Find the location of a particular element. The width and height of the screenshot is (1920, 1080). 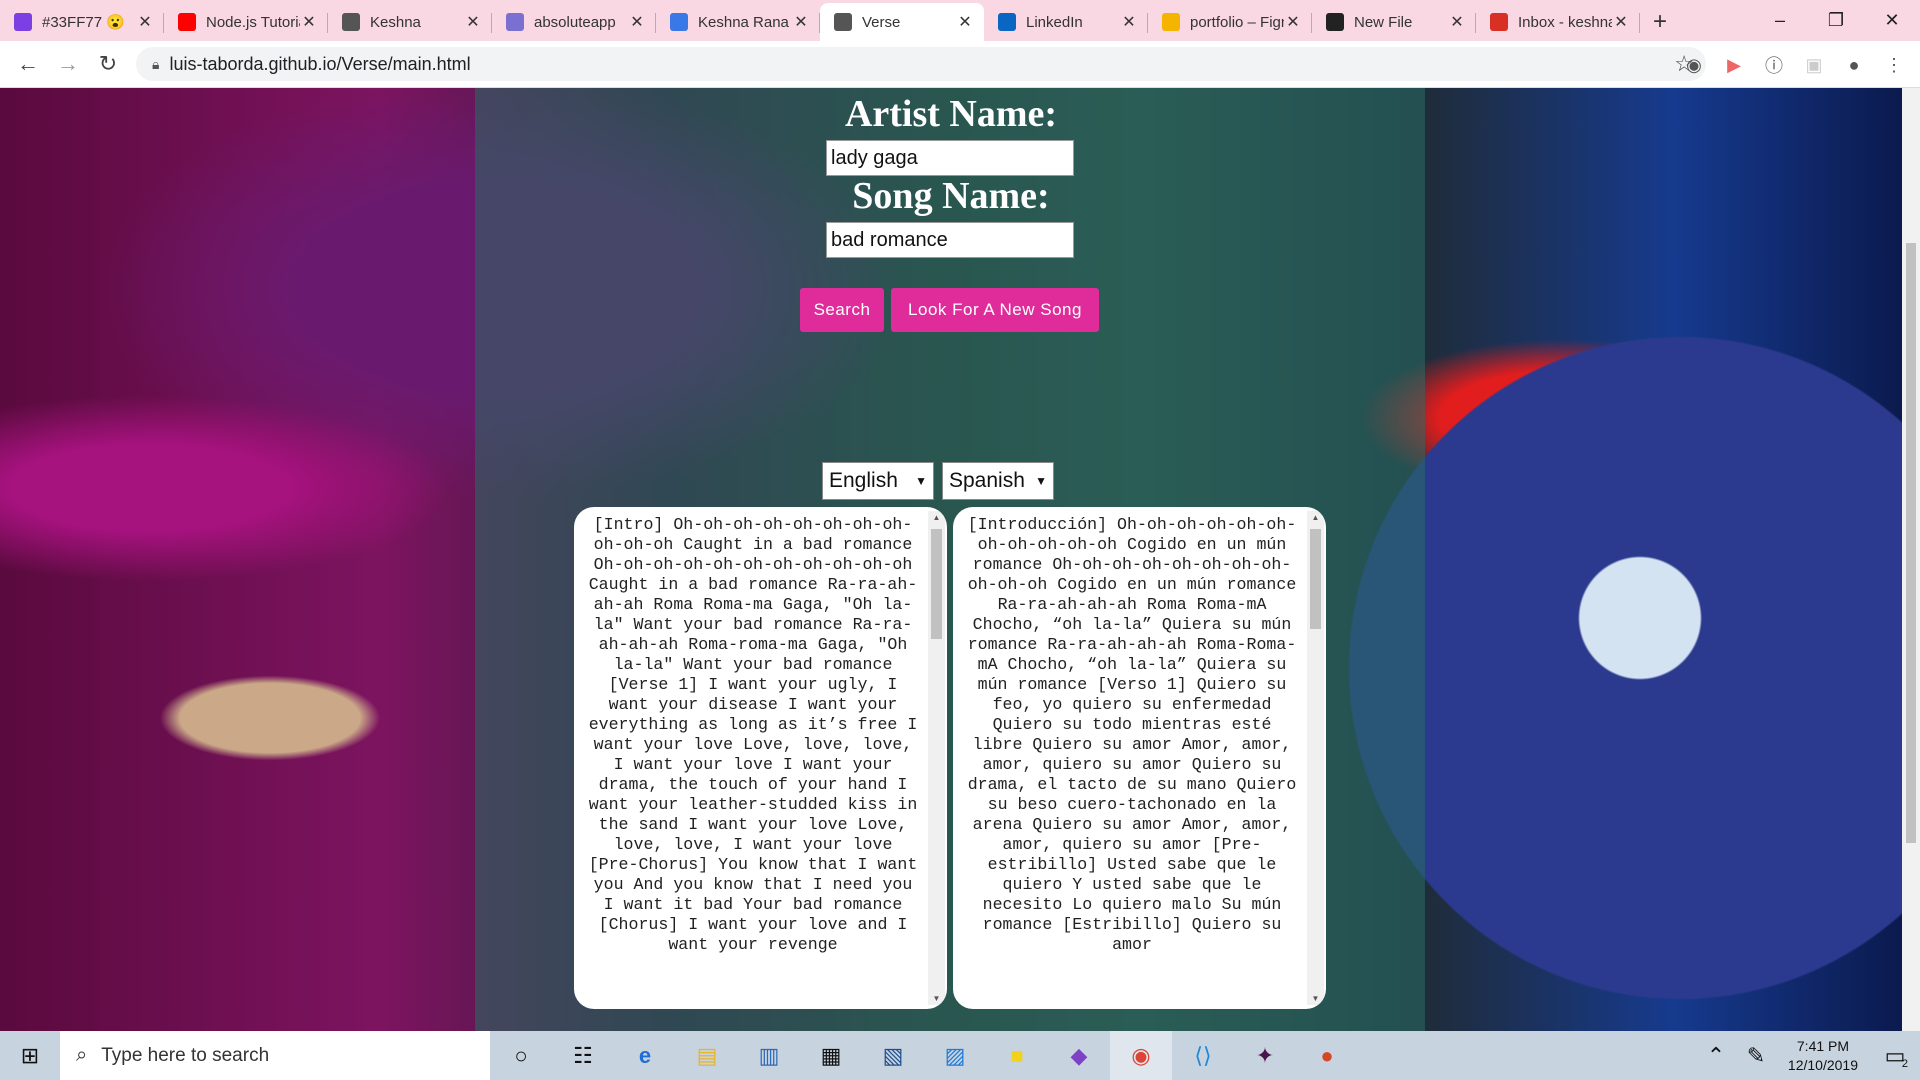

new-song-button: Look For A New Song is located at coordinates (995, 310).